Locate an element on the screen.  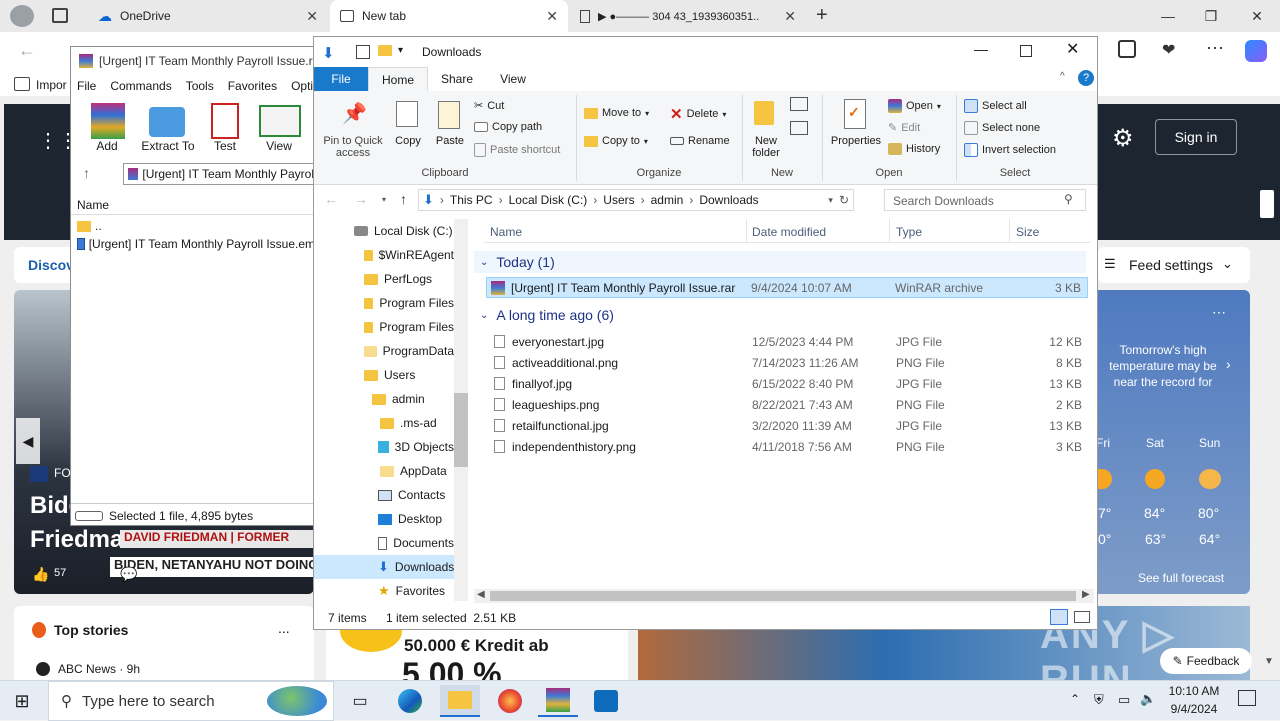
outlook-icon is located at coordinates (606, 701).